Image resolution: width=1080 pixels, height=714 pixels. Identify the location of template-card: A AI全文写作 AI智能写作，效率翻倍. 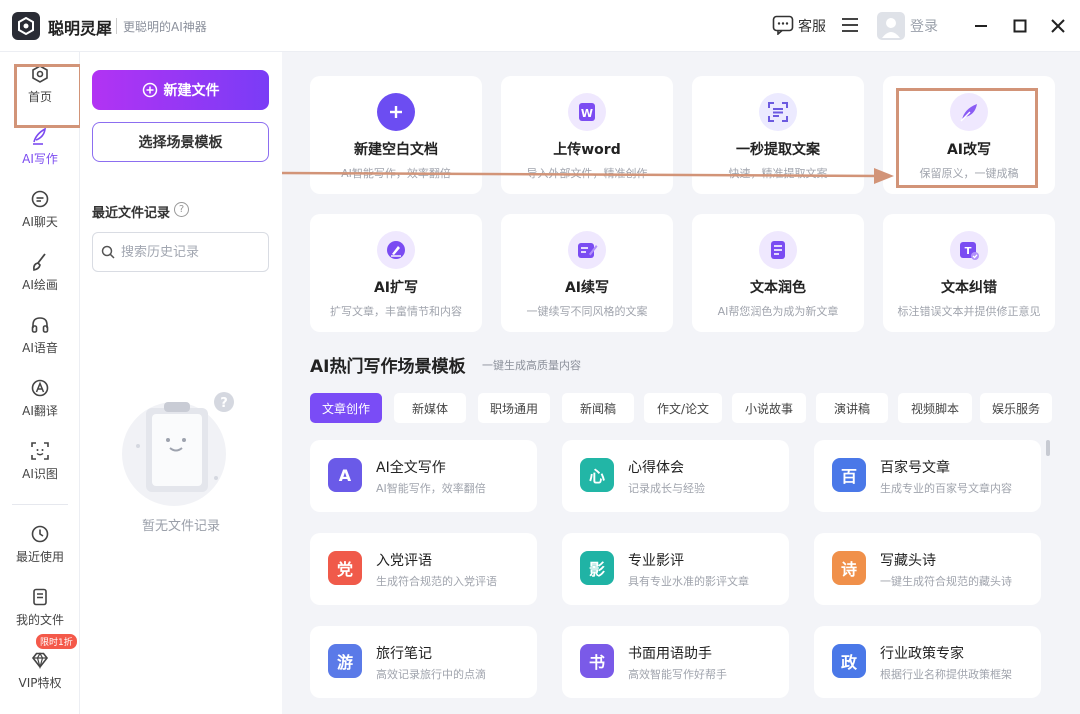
(423, 476).